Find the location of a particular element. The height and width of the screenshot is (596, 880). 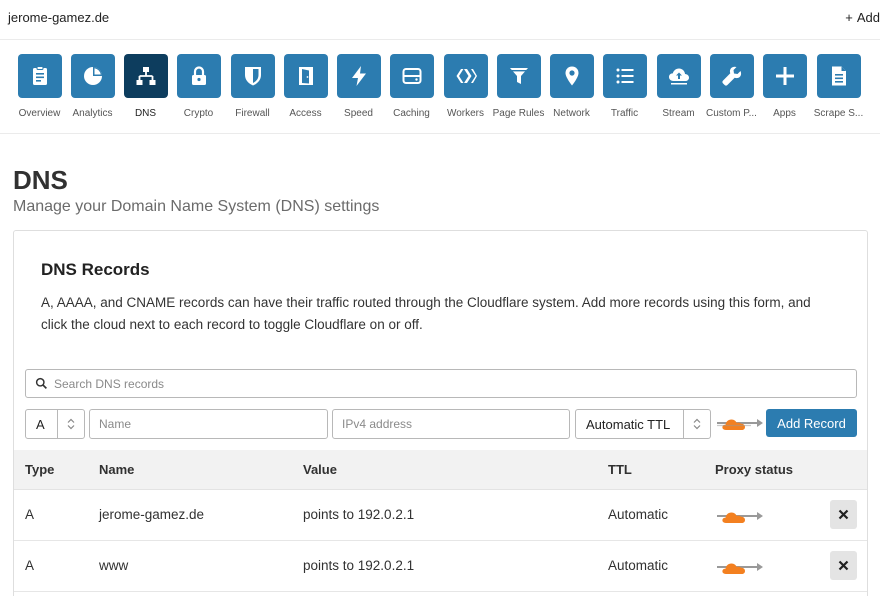

list-icon is located at coordinates (624, 76).